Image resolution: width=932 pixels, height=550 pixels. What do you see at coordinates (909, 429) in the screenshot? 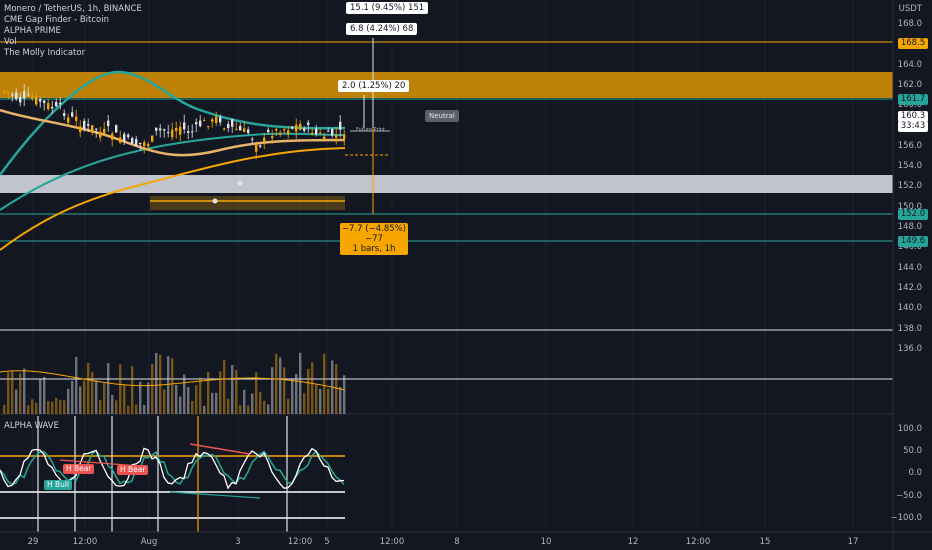
I see `osc-tick-label: 100.0` at bounding box center [909, 429].